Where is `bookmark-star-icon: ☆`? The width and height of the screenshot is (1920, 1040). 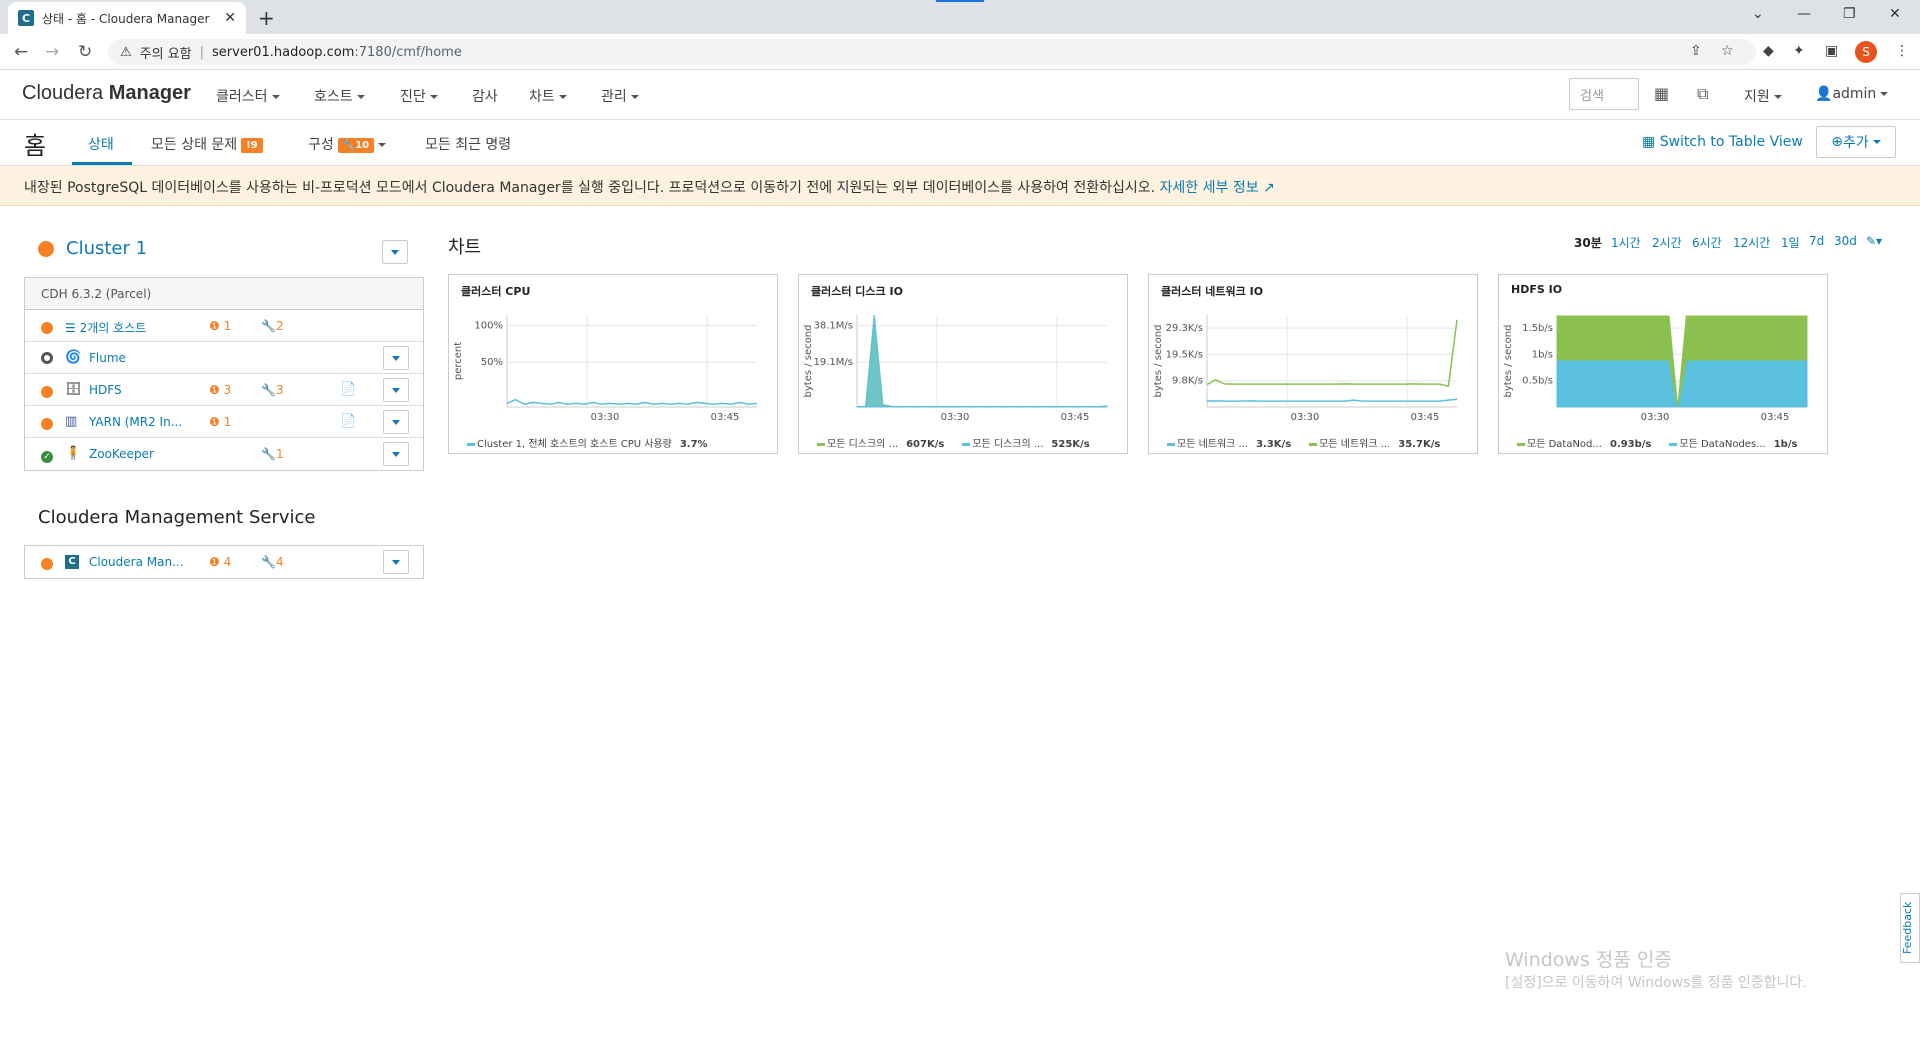 bookmark-star-icon: ☆ is located at coordinates (1727, 51).